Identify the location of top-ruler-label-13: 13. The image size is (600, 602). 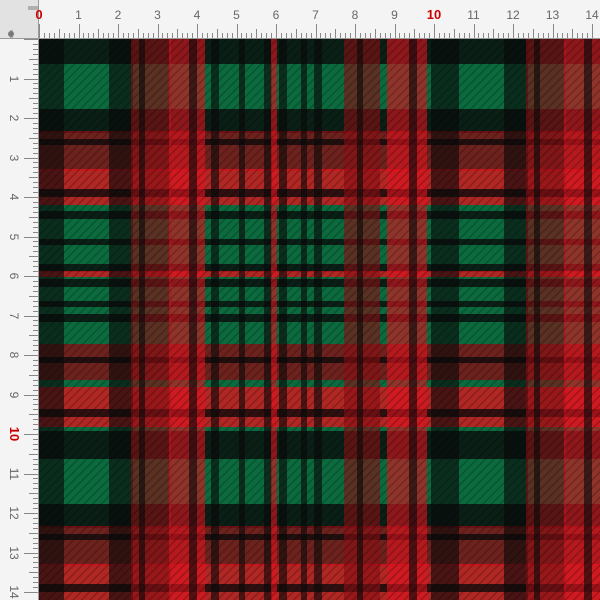
(552, 15).